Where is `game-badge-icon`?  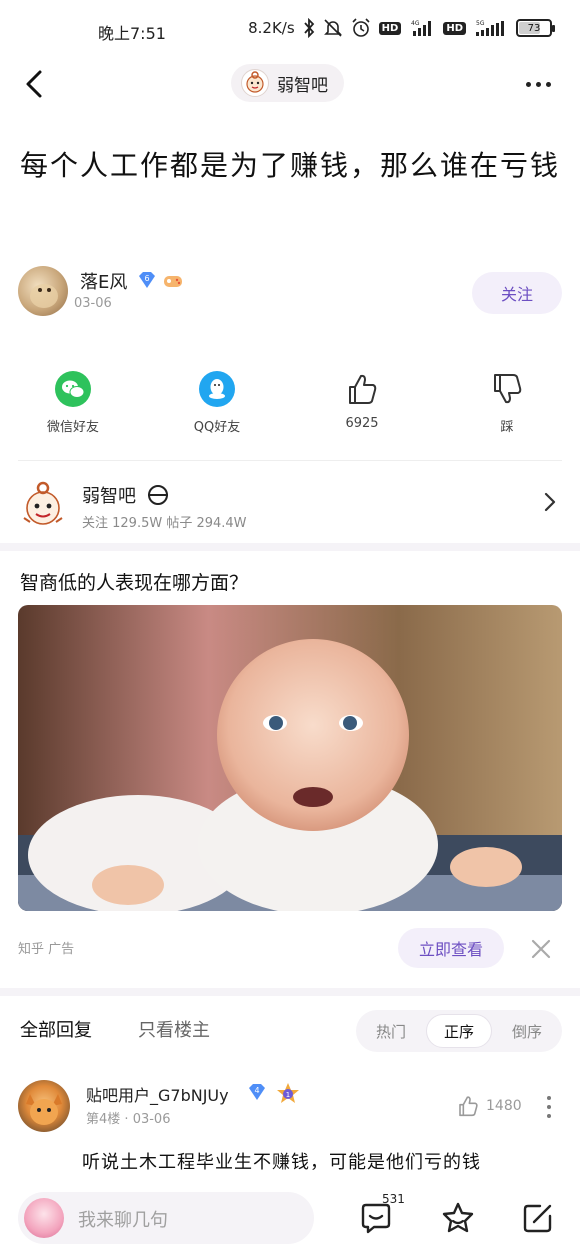
game-badge-icon is located at coordinates (173, 280).